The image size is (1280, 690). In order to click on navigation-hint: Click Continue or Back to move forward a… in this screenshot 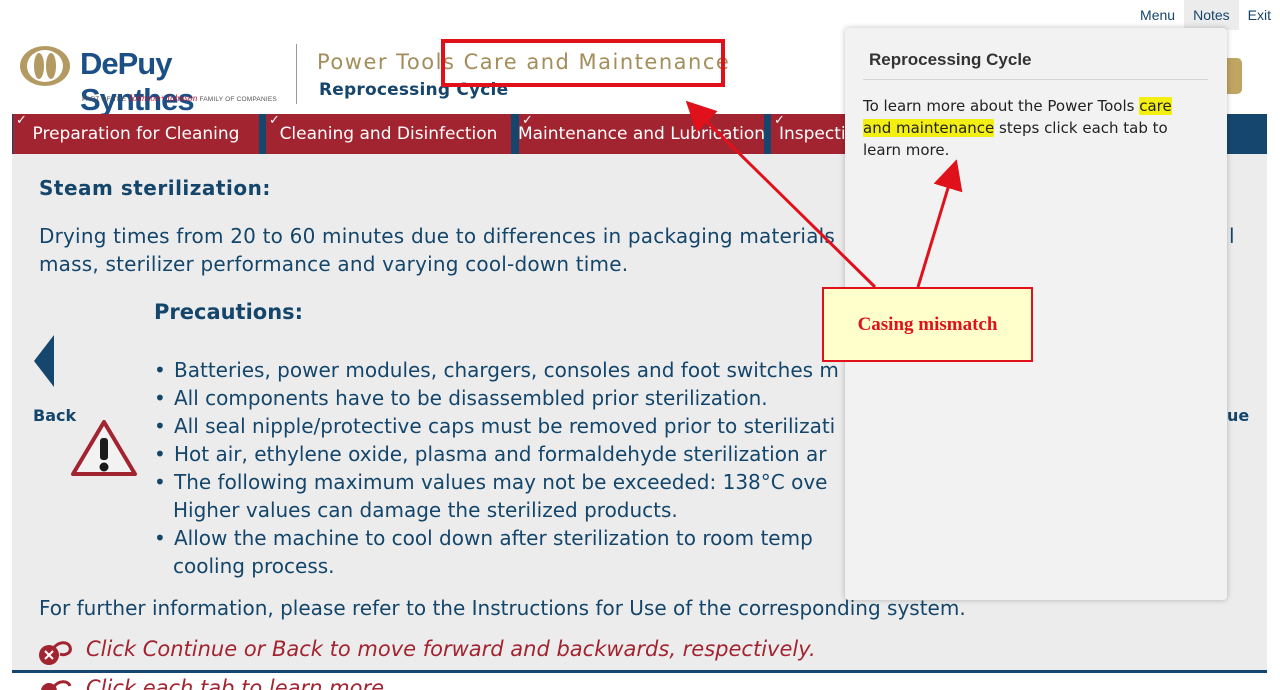, I will do `click(451, 649)`.